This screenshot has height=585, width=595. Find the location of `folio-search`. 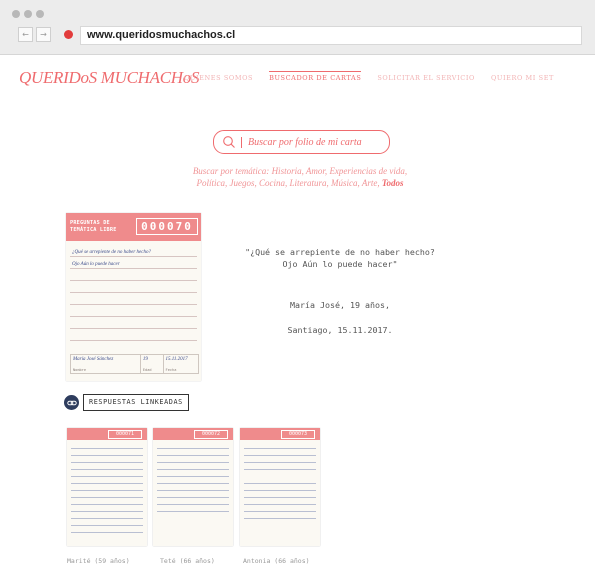

folio-search is located at coordinates (301, 142).